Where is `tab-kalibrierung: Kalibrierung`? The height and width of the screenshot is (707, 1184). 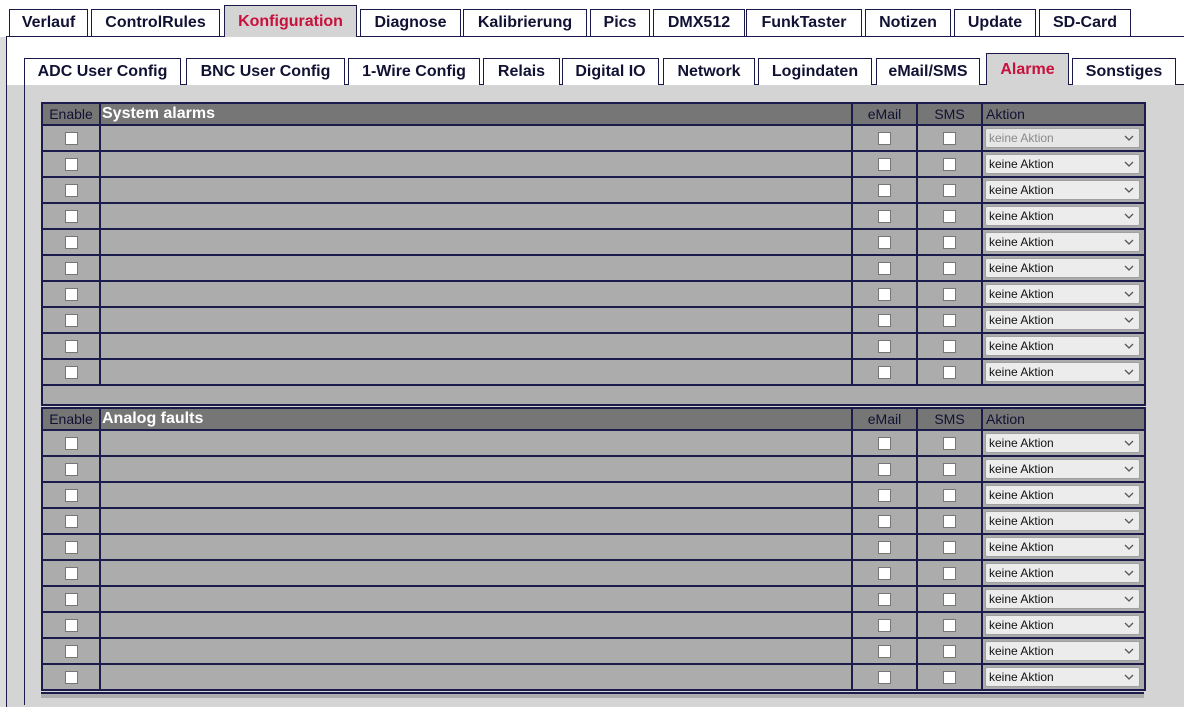
tab-kalibrierung: Kalibrierung is located at coordinates (525, 22).